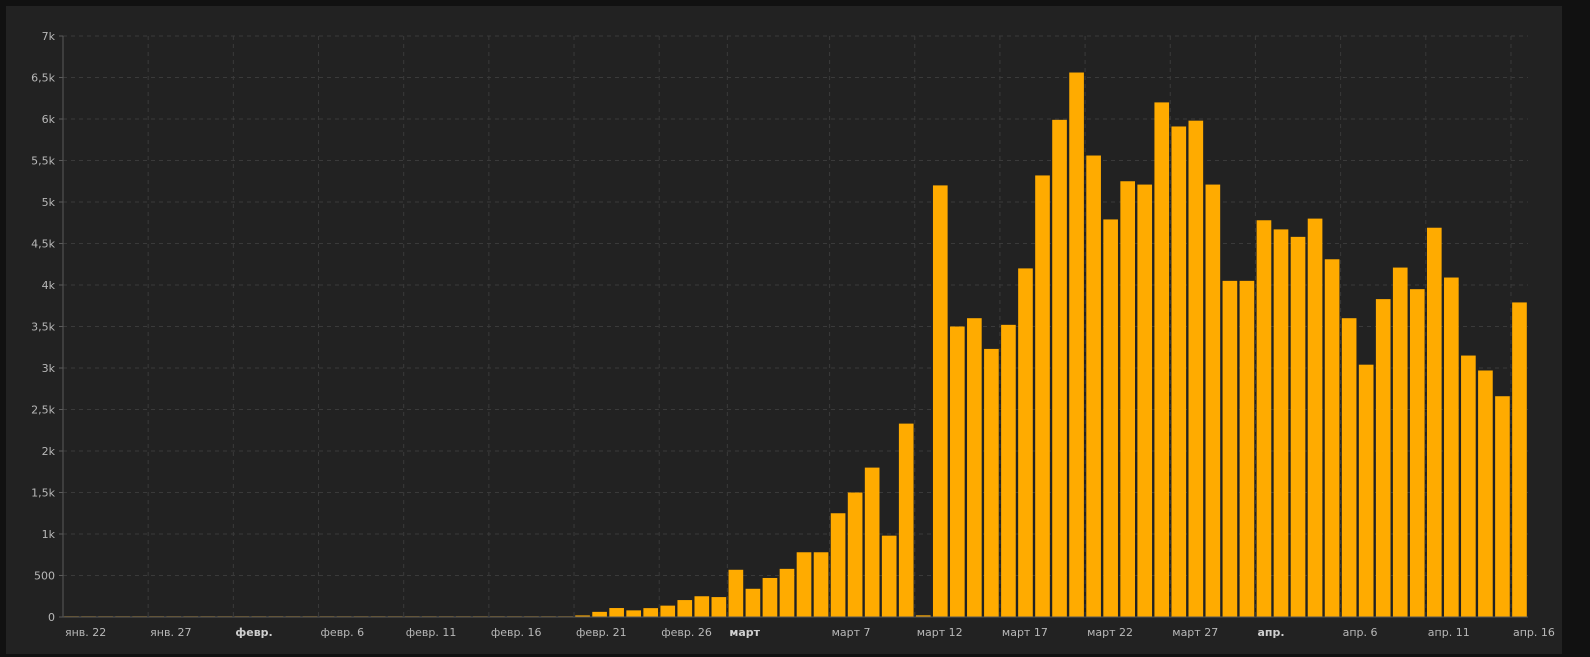  What do you see at coordinates (43, 493) in the screenshot?
I see `y-tick-label: 1,5k` at bounding box center [43, 493].